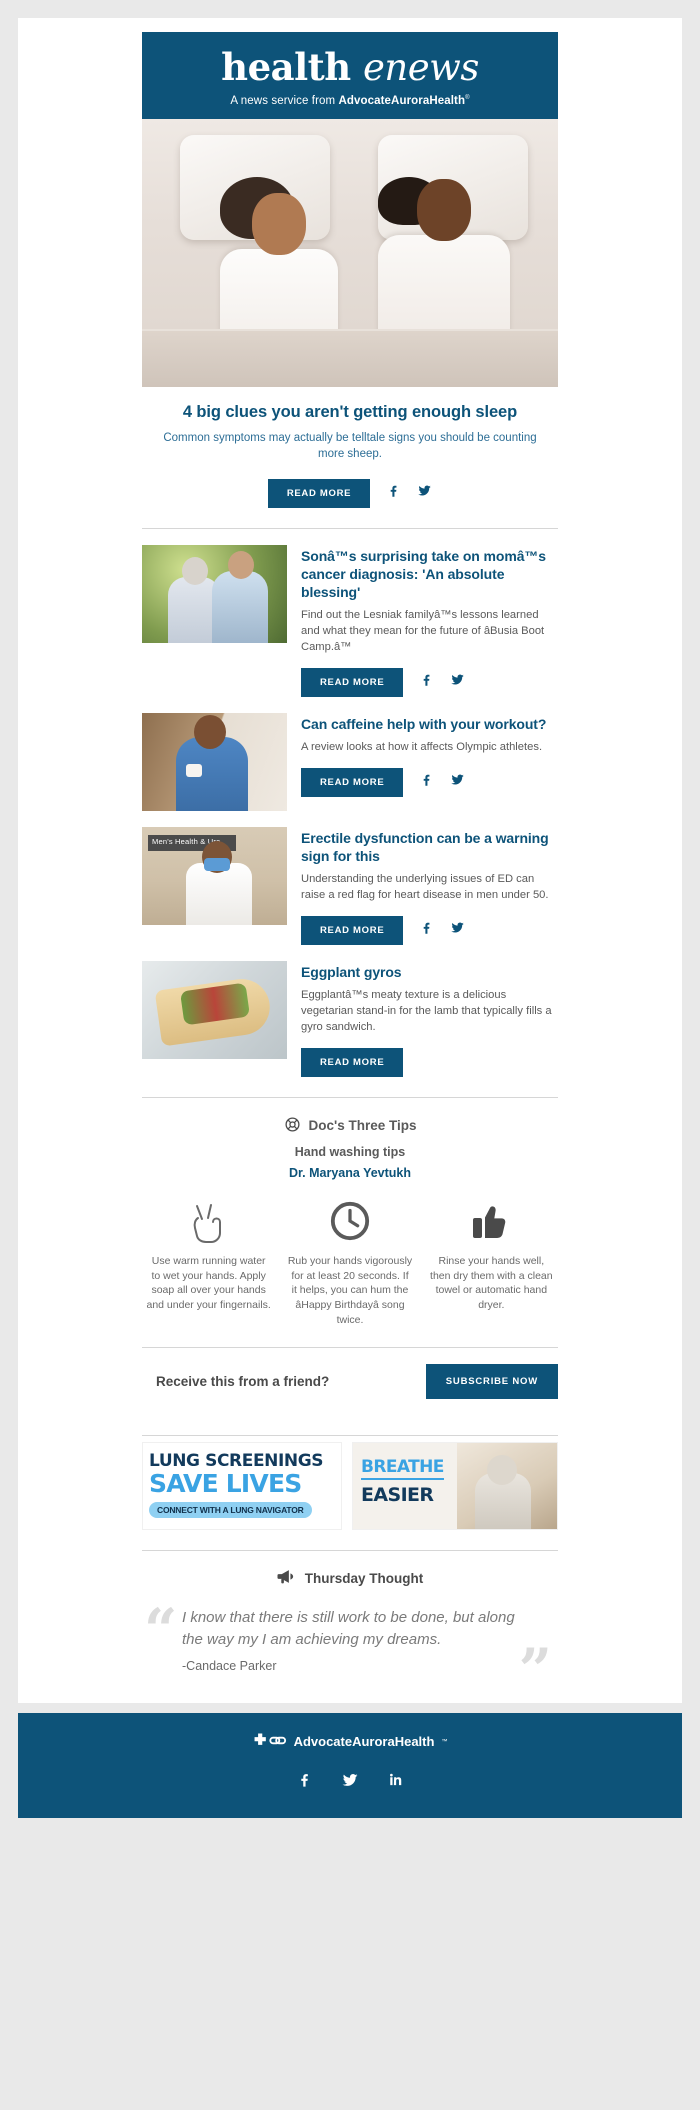 The height and width of the screenshot is (2110, 700). Describe the element at coordinates (270, 1742) in the screenshot. I see `advocate-aurora-cross-link-logo-icon` at that location.